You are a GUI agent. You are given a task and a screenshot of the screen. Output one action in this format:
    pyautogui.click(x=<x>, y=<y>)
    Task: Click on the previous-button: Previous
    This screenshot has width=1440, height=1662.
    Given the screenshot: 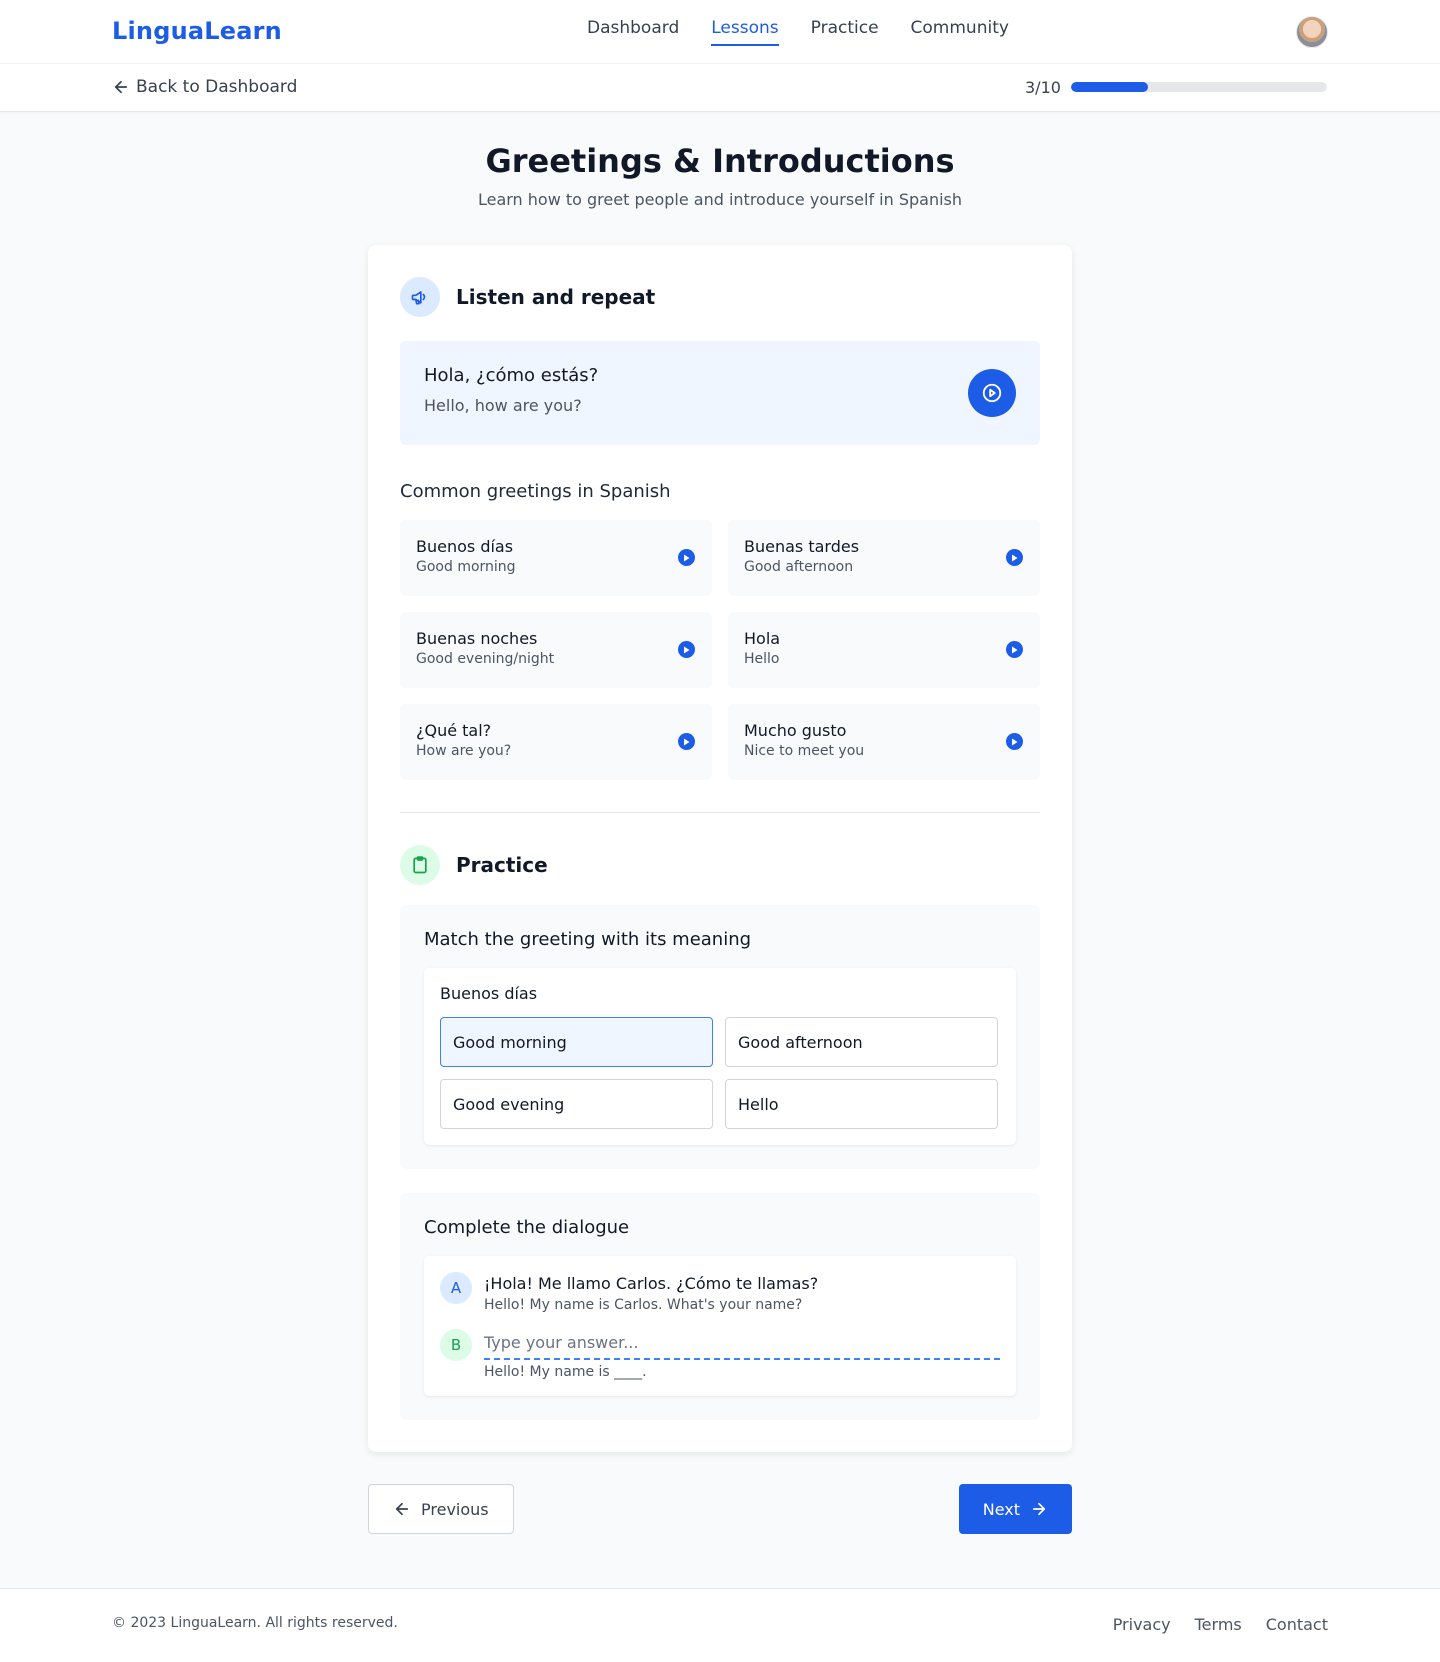 What is the action you would take?
    pyautogui.click(x=441, y=1509)
    